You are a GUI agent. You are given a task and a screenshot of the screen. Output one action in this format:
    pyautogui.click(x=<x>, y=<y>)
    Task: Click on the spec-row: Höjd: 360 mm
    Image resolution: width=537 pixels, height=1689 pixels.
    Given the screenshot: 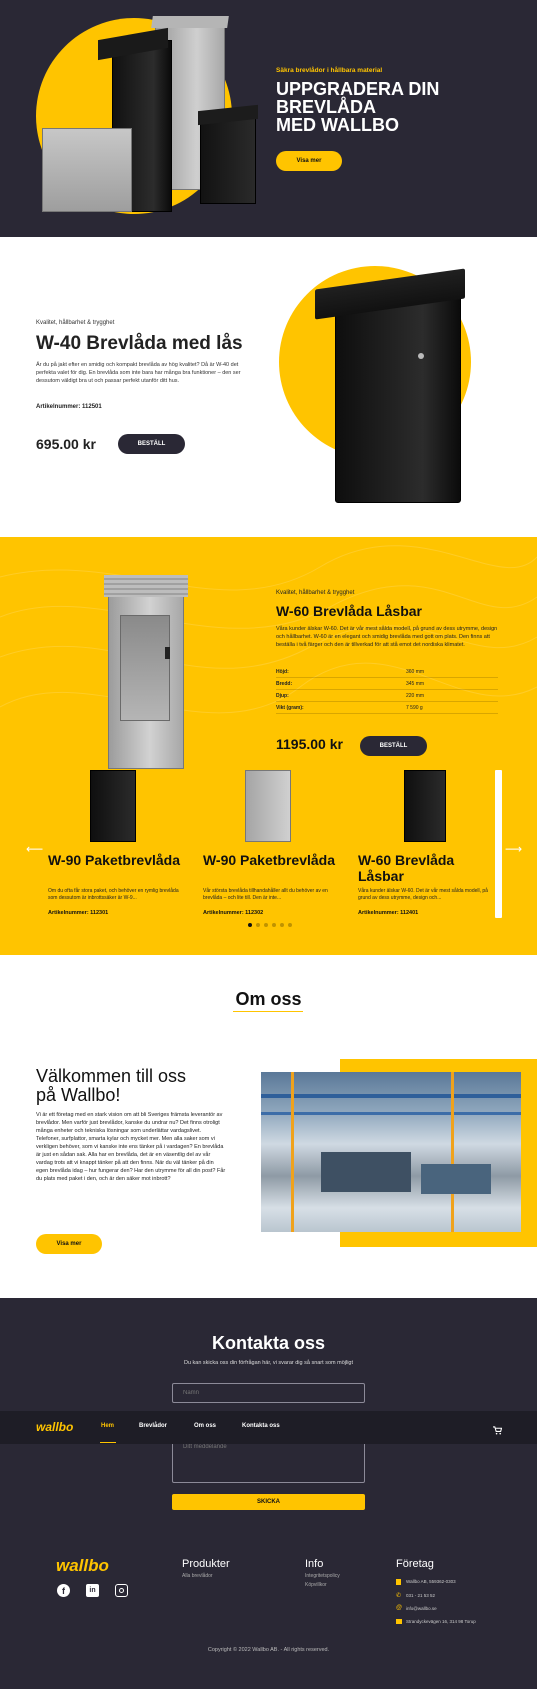 What is the action you would take?
    pyautogui.click(x=387, y=672)
    